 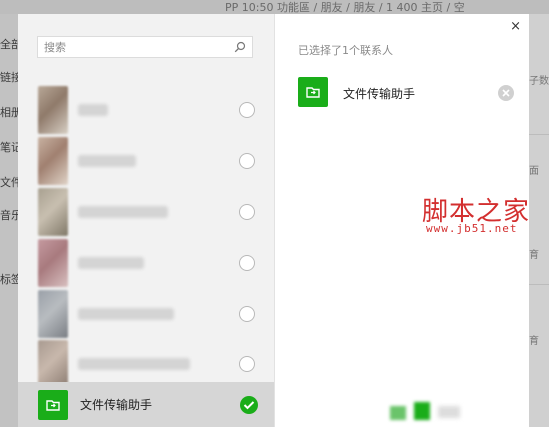 I want to click on check-icon, so click(x=249, y=405).